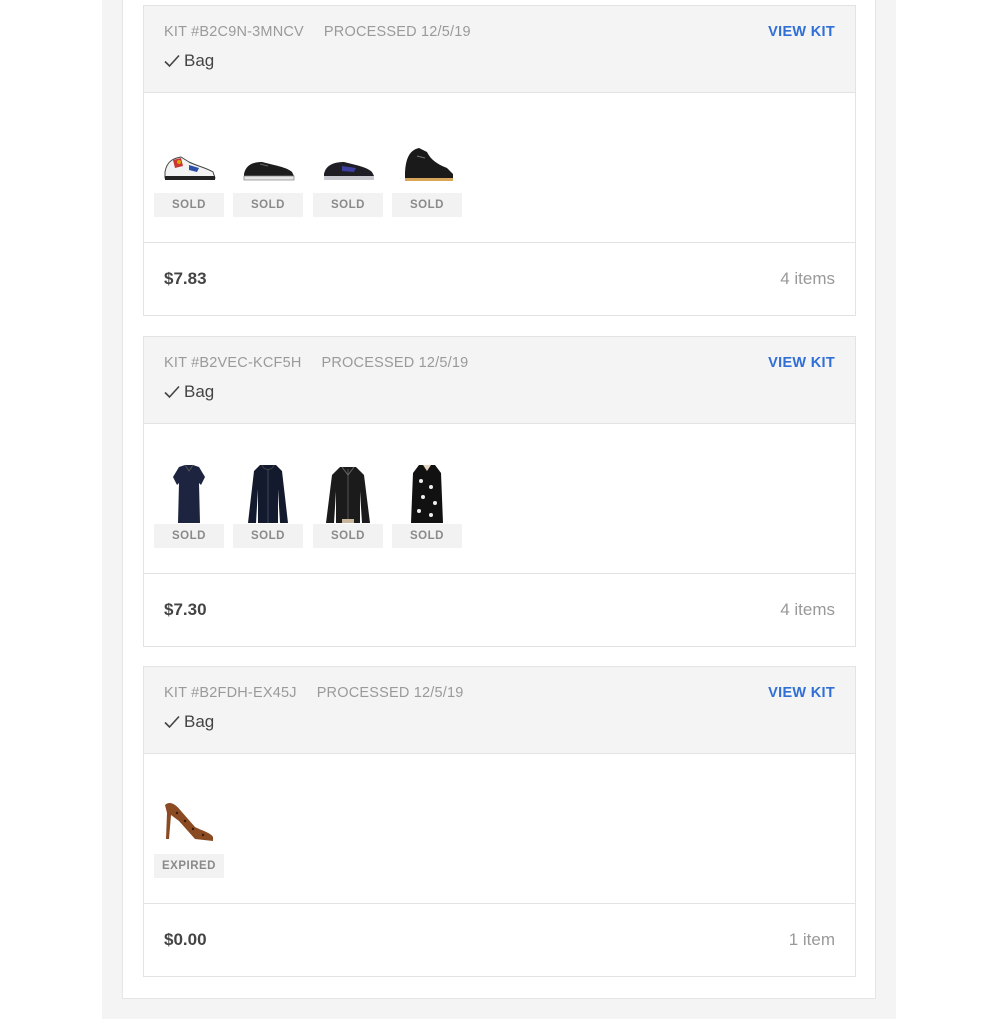 Image resolution: width=1006 pixels, height=1024 pixels. I want to click on kit-footer: $0.00 1 item, so click(499, 940).